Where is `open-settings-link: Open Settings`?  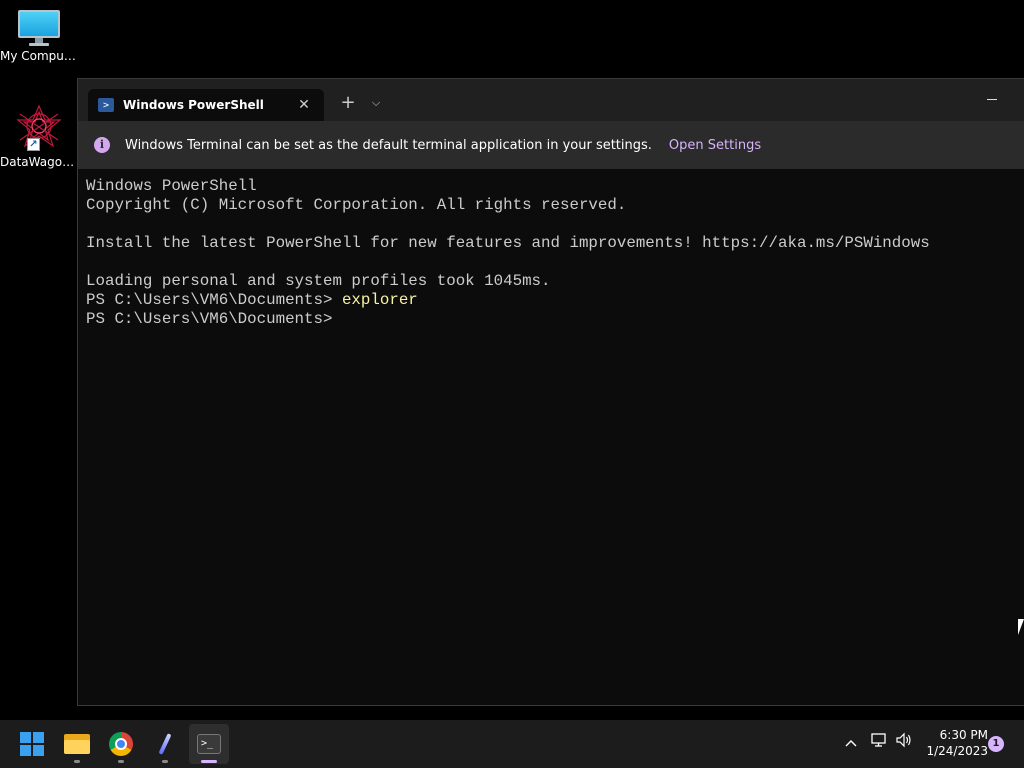
open-settings-link: Open Settings is located at coordinates (715, 145).